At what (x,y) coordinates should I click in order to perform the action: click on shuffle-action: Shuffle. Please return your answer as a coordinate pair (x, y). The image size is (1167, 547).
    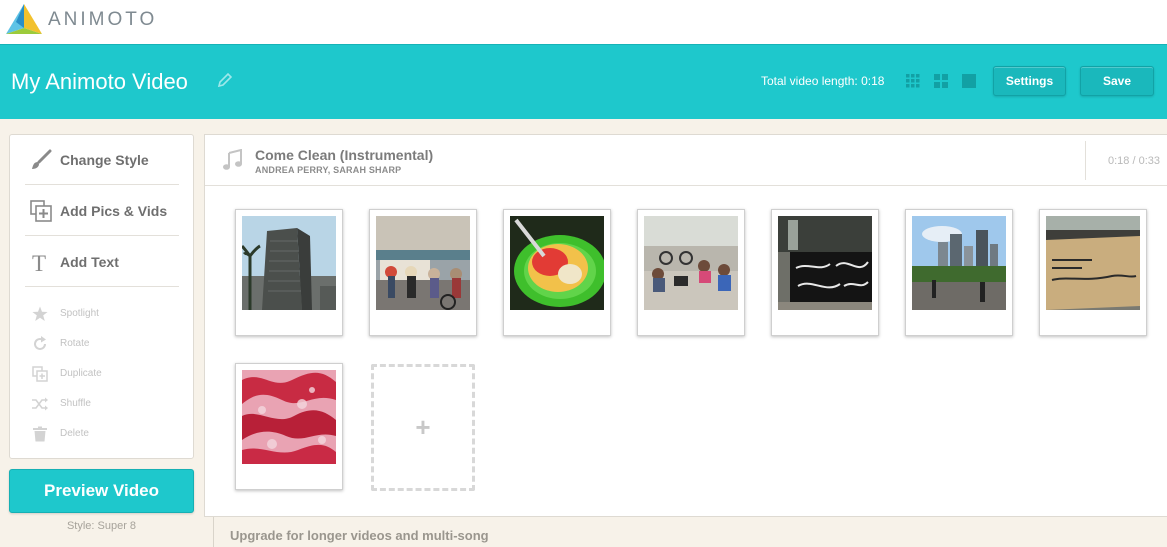
    Looking at the image, I should click on (102, 404).